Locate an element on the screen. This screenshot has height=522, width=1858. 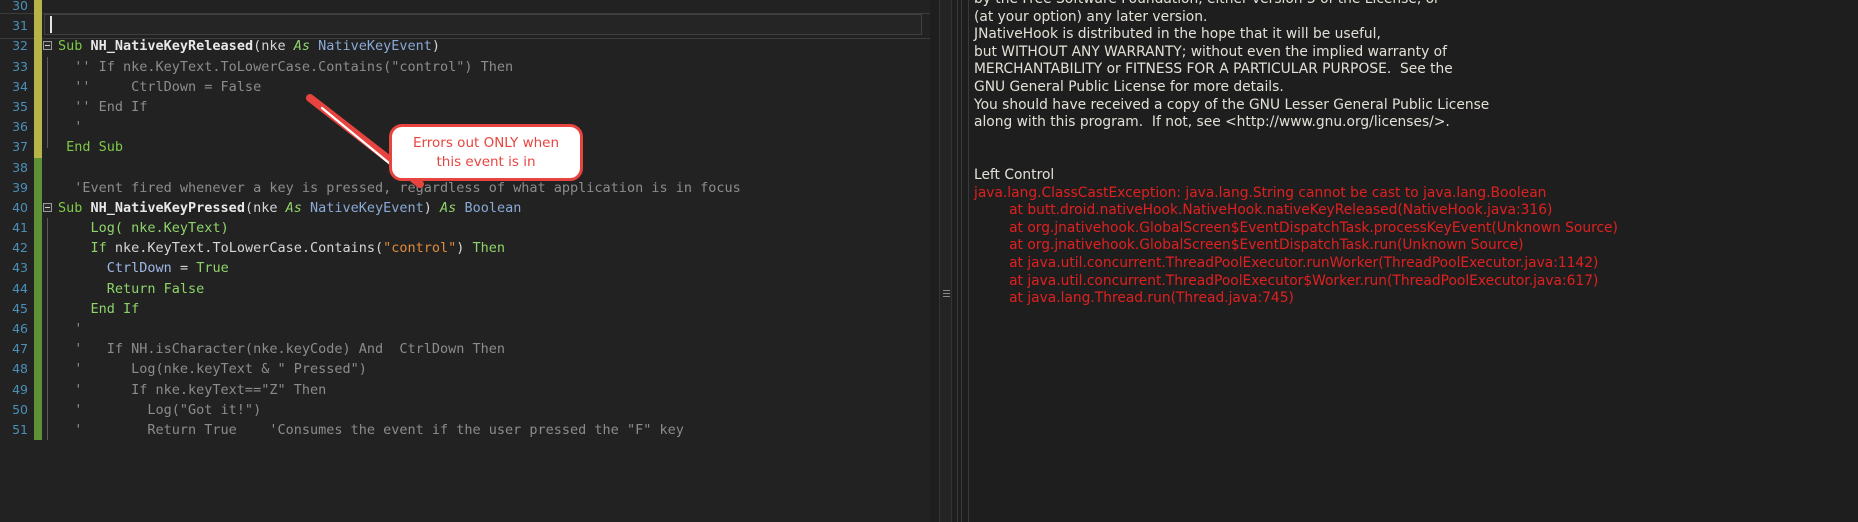
code-line: 34 '' CtrlDown = False is located at coordinates (465, 86).